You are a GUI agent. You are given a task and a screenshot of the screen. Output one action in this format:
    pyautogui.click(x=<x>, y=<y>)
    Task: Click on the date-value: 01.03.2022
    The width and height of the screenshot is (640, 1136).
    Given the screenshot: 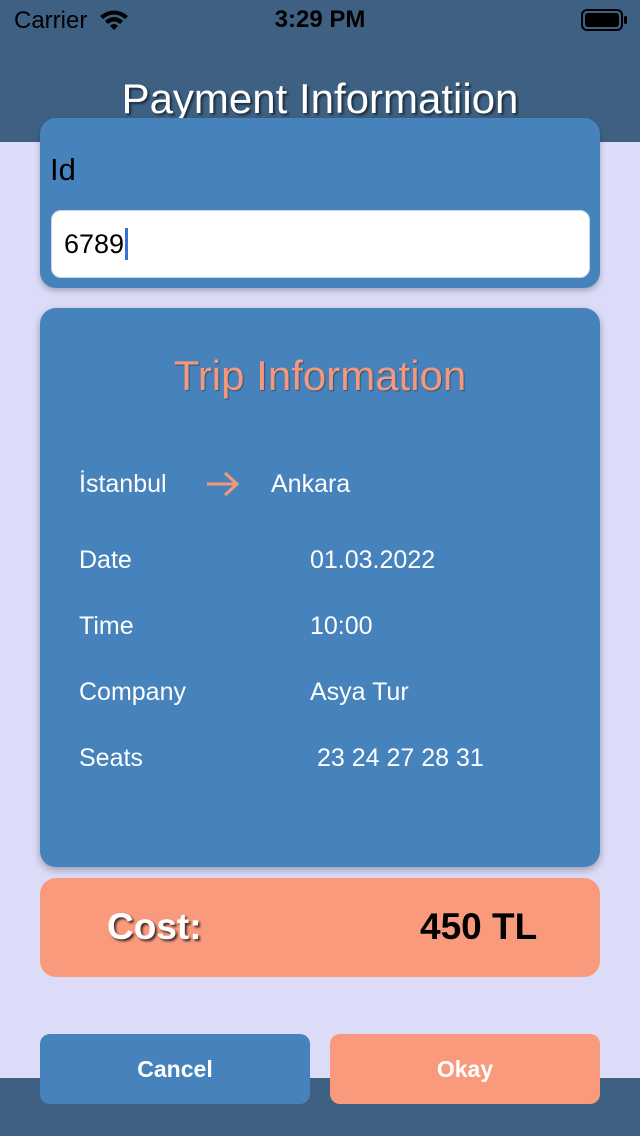 What is the action you would take?
    pyautogui.click(x=373, y=560)
    